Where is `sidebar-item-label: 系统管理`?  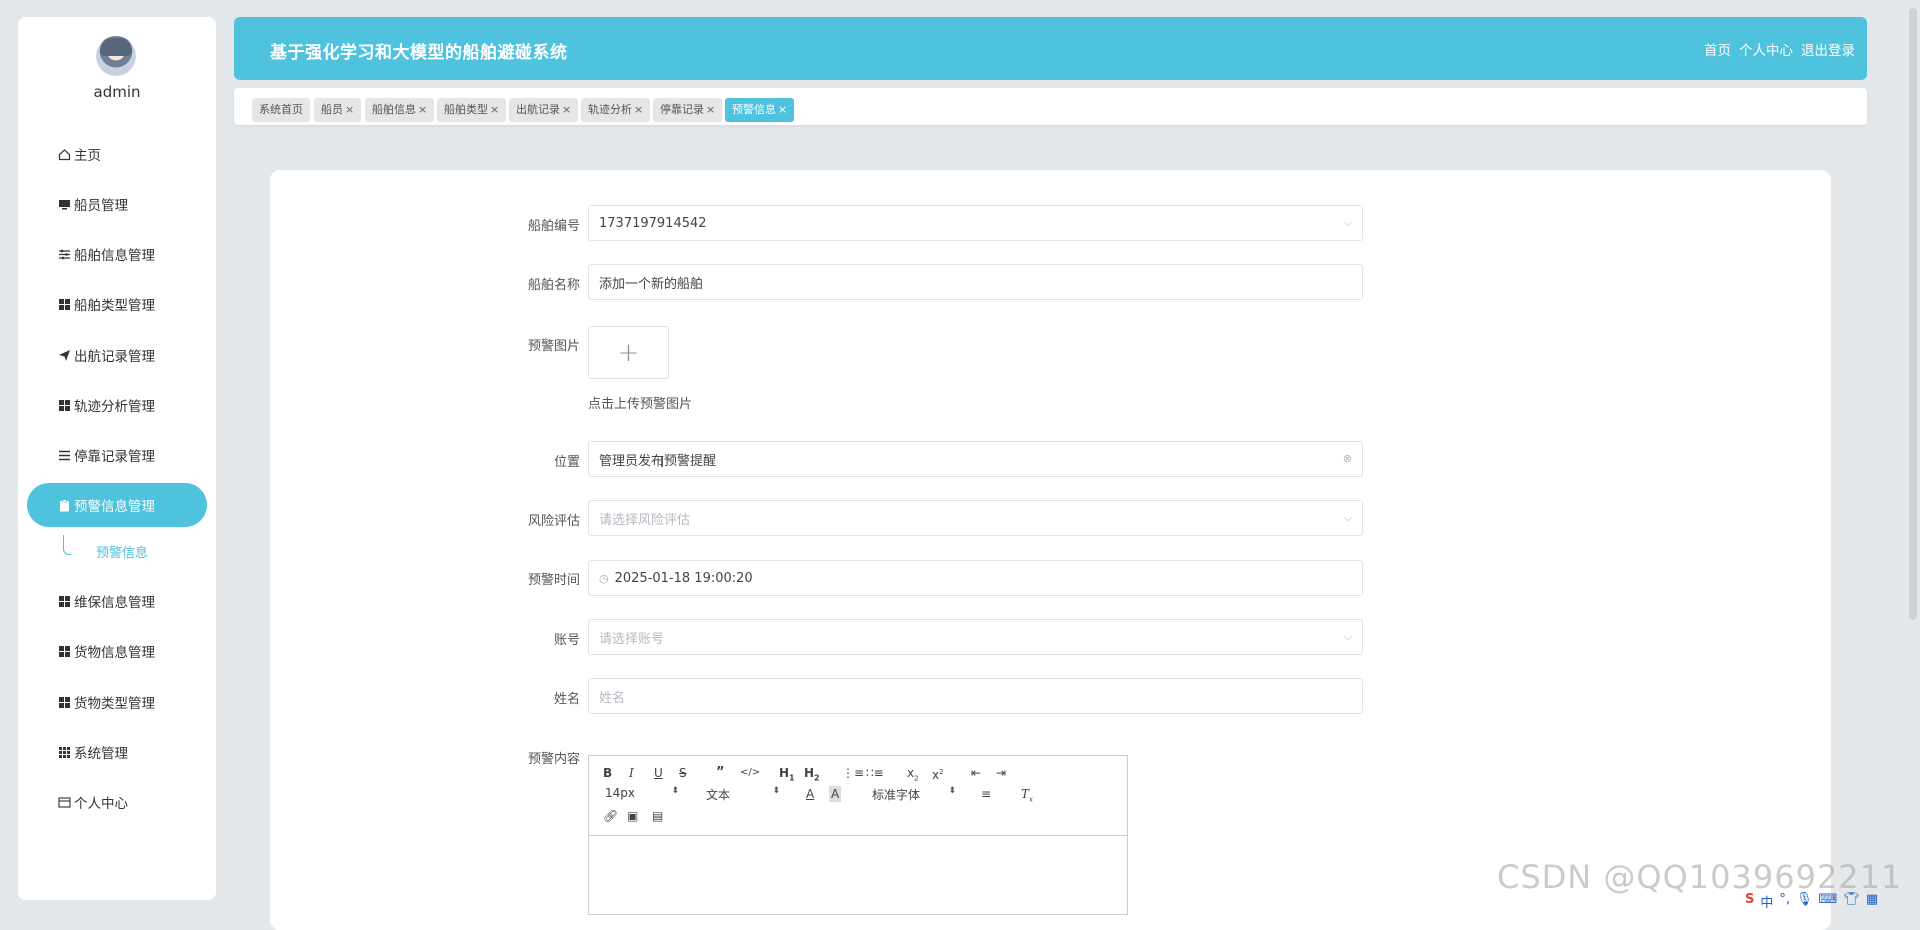 sidebar-item-label: 系统管理 is located at coordinates (101, 754).